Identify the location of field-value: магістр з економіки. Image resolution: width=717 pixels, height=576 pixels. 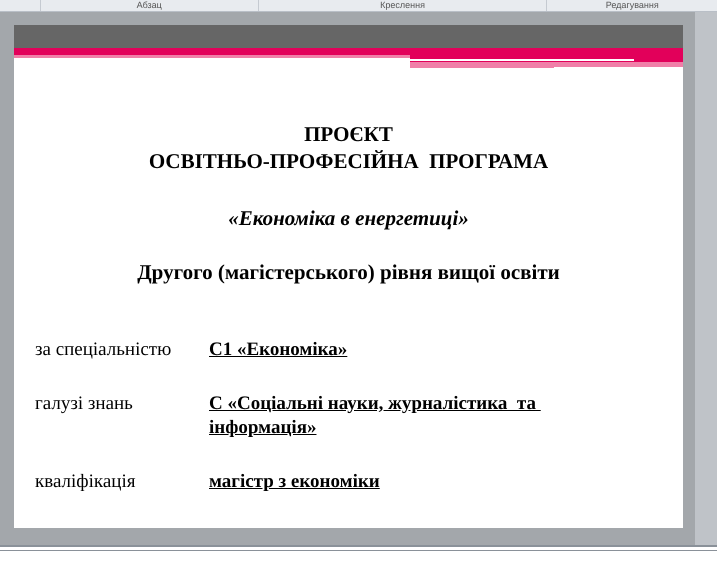
(295, 482).